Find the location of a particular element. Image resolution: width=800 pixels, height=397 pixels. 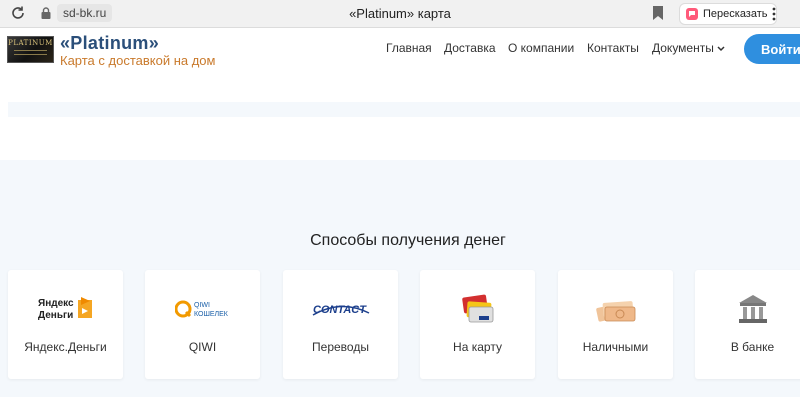

svg-text: КОШЕЛЕК is located at coordinates (211, 314).